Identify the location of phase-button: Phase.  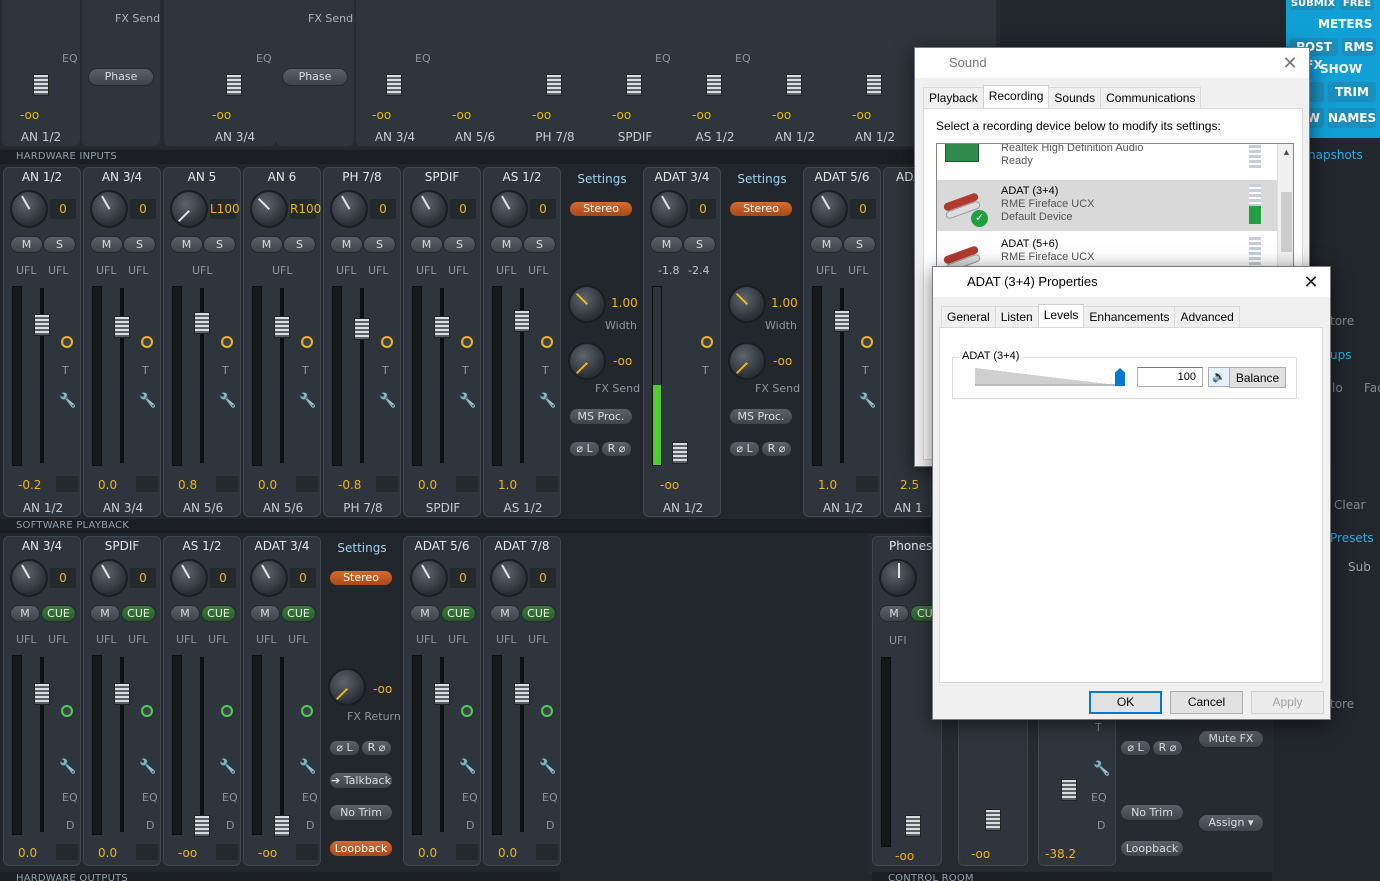
(315, 77).